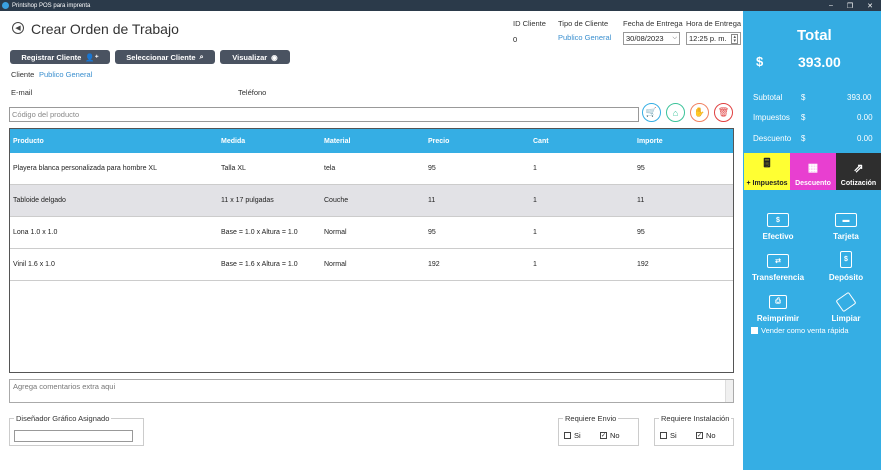 The height and width of the screenshot is (470, 881). Describe the element at coordinates (772, 138) in the screenshot. I see `descuento-label: Descuento` at that location.